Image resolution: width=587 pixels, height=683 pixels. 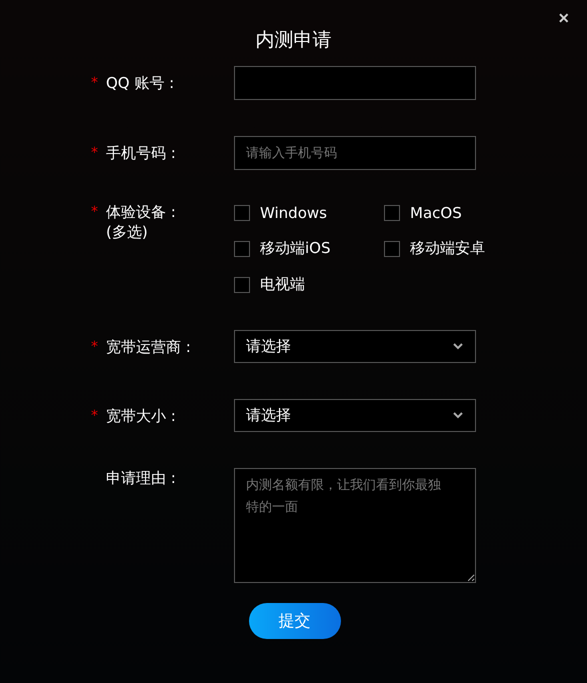 I want to click on checkbox-label: 移动端iOS, so click(x=295, y=248).